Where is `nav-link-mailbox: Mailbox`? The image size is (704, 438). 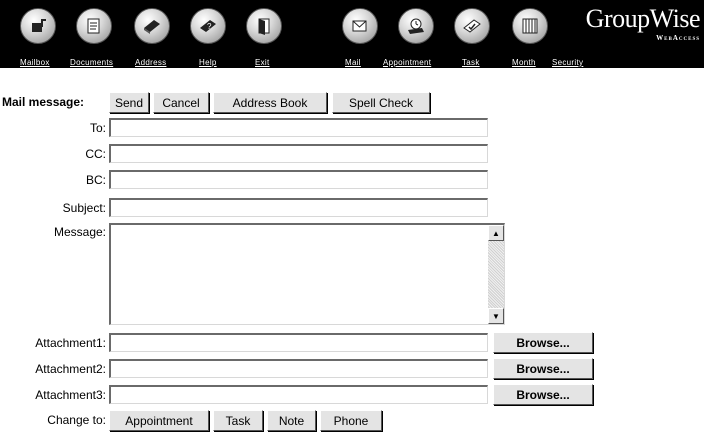 nav-link-mailbox: Mailbox is located at coordinates (35, 62).